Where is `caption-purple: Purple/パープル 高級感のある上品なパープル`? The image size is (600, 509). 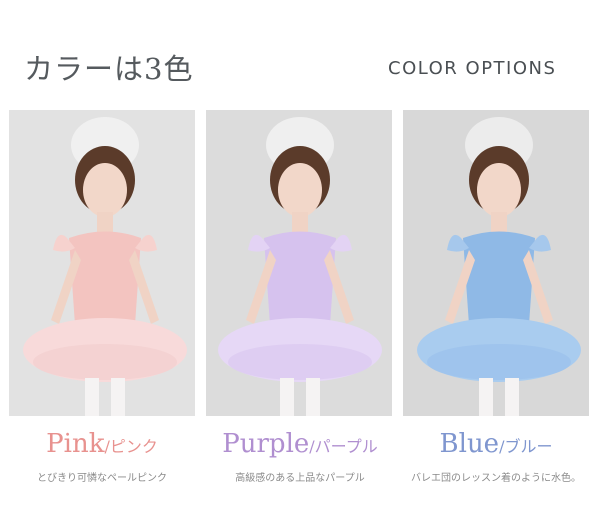
caption-purple: Purple/パープル 高級感のある上品なパープル is located at coordinates (300, 456).